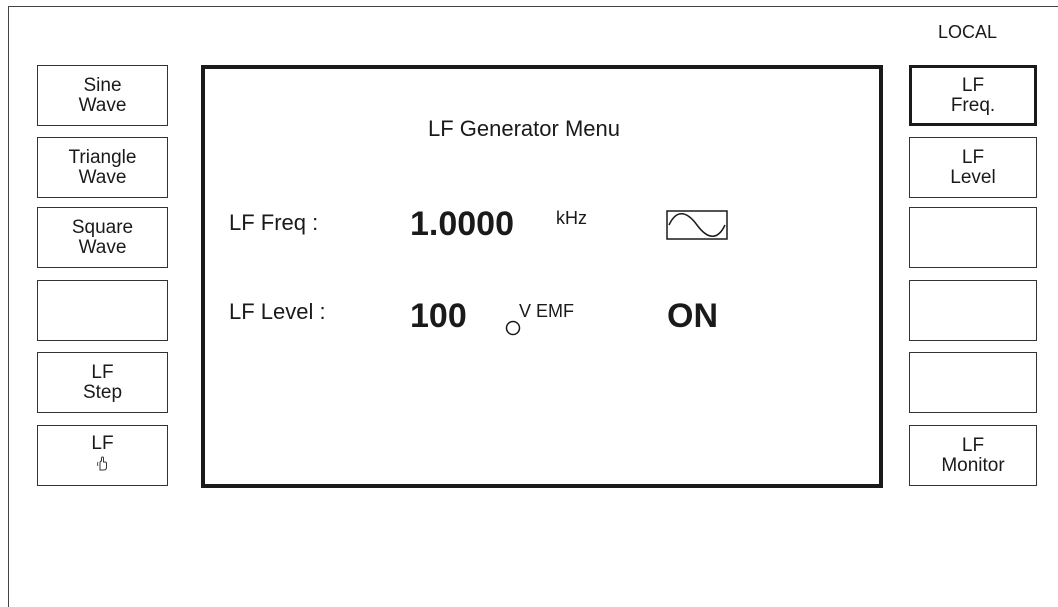 The width and height of the screenshot is (1058, 607). I want to click on softkey-square-wave: Square Wave, so click(102, 237).